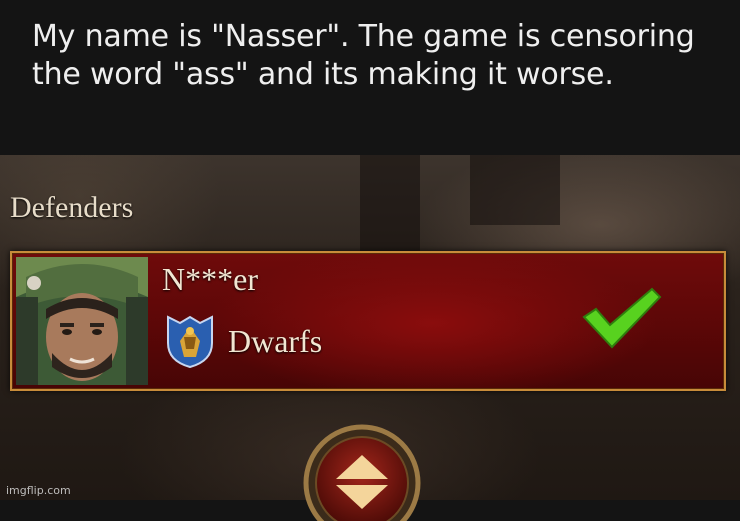 The height and width of the screenshot is (521, 740). I want to click on green-checkmark-icon, so click(622, 318).